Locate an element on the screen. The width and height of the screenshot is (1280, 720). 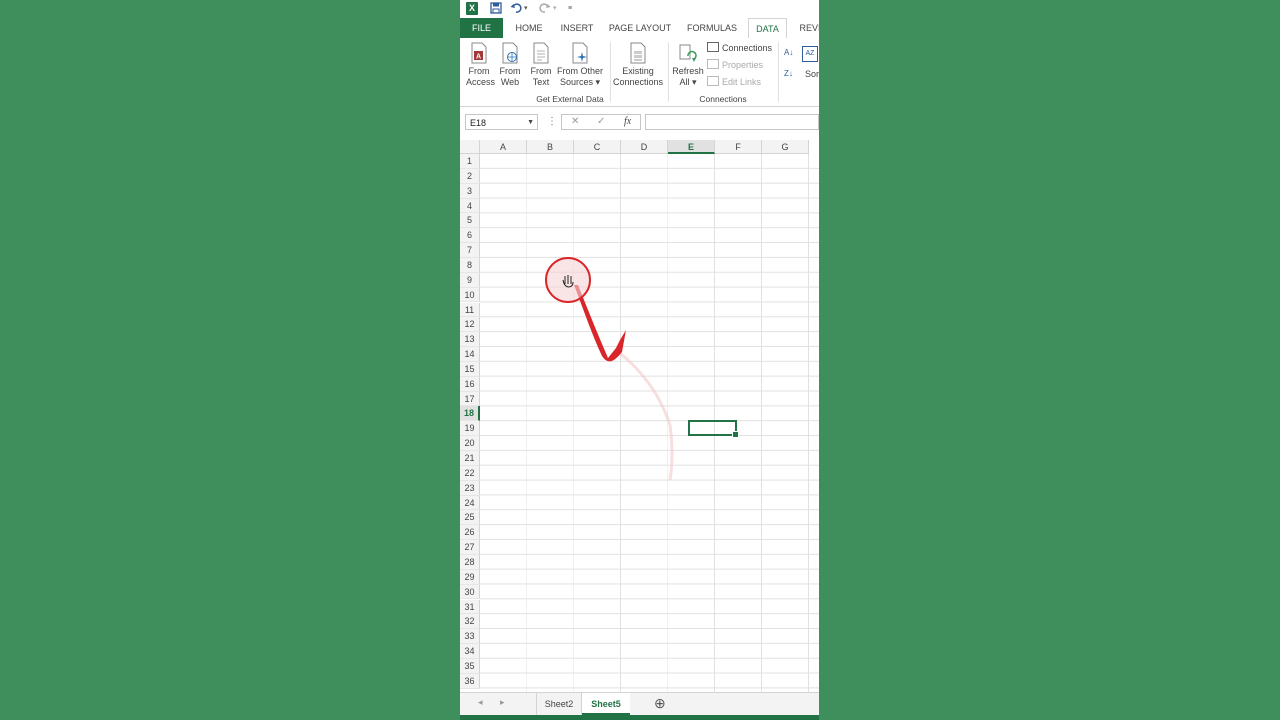
connections-label: Connections is located at coordinates (747, 48).